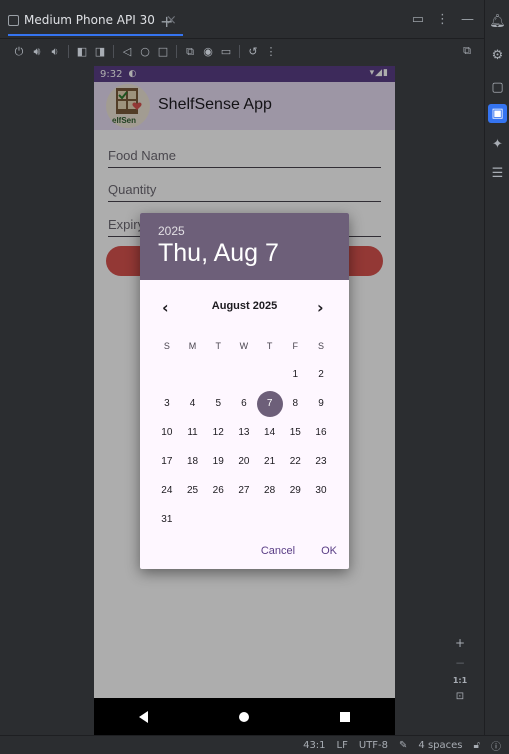 The width and height of the screenshot is (509, 754). What do you see at coordinates (193, 462) in the screenshot?
I see `calendar-day: 18` at bounding box center [193, 462].